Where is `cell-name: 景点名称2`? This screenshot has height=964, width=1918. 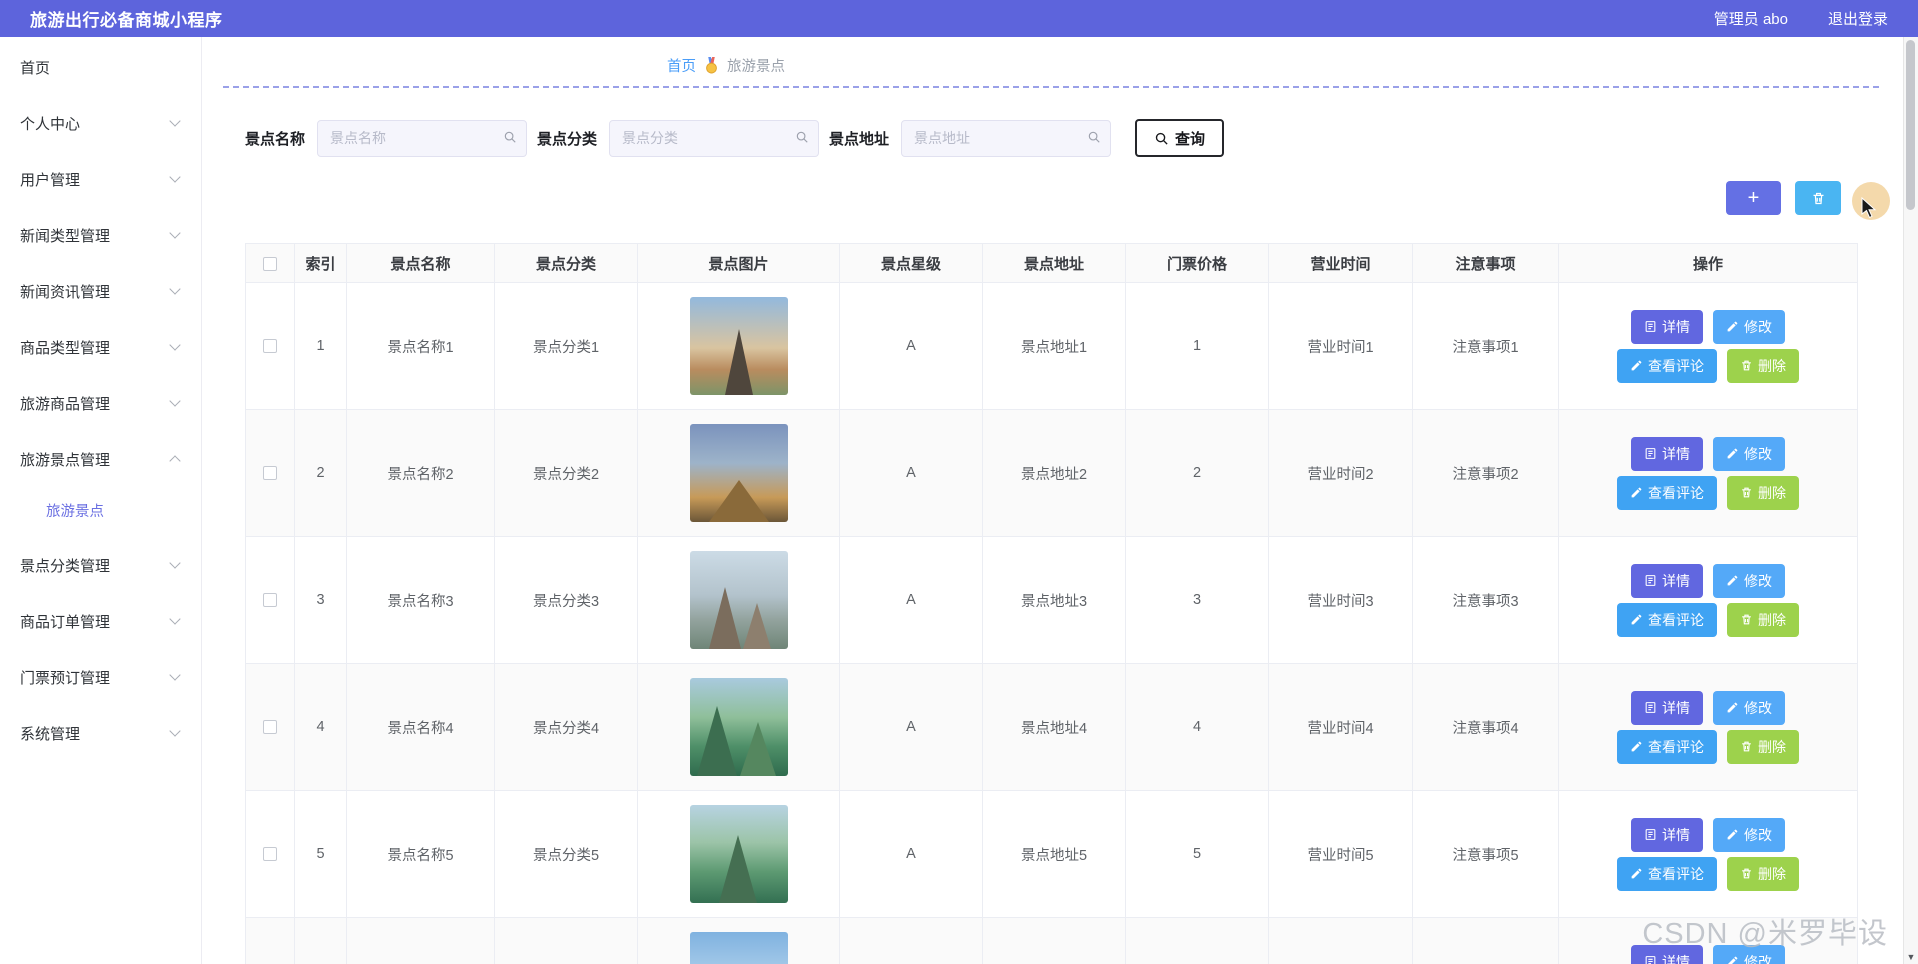 cell-name: 景点名称2 is located at coordinates (420, 473).